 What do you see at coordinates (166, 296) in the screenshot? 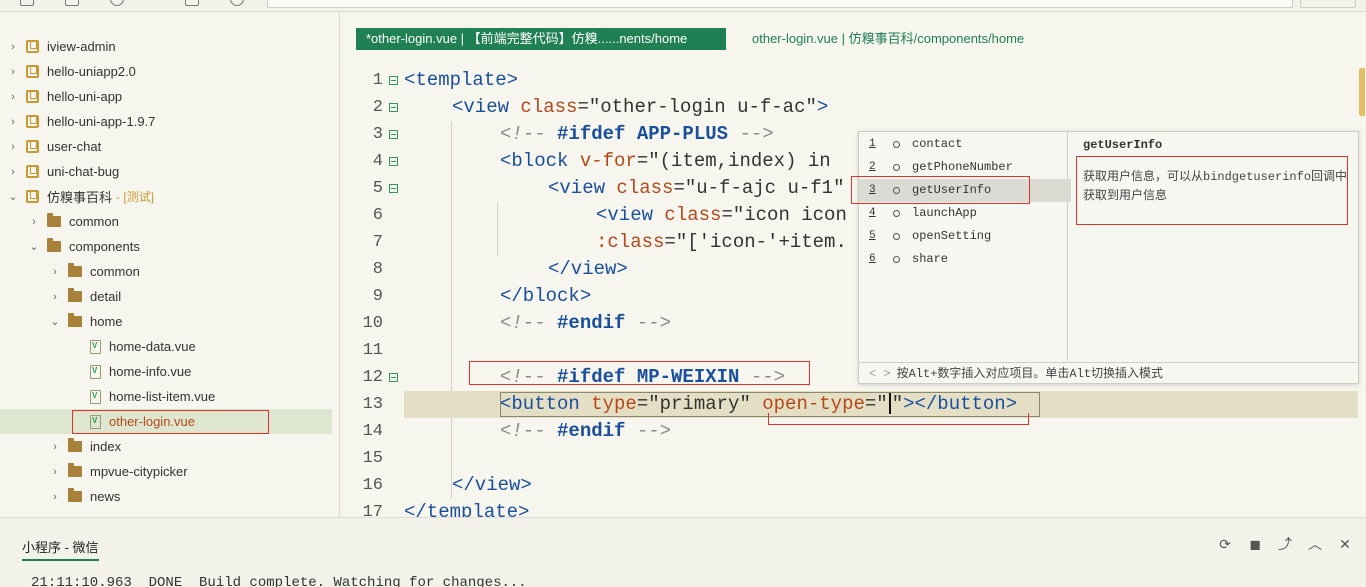
I see `tree-item: › detail` at bounding box center [166, 296].